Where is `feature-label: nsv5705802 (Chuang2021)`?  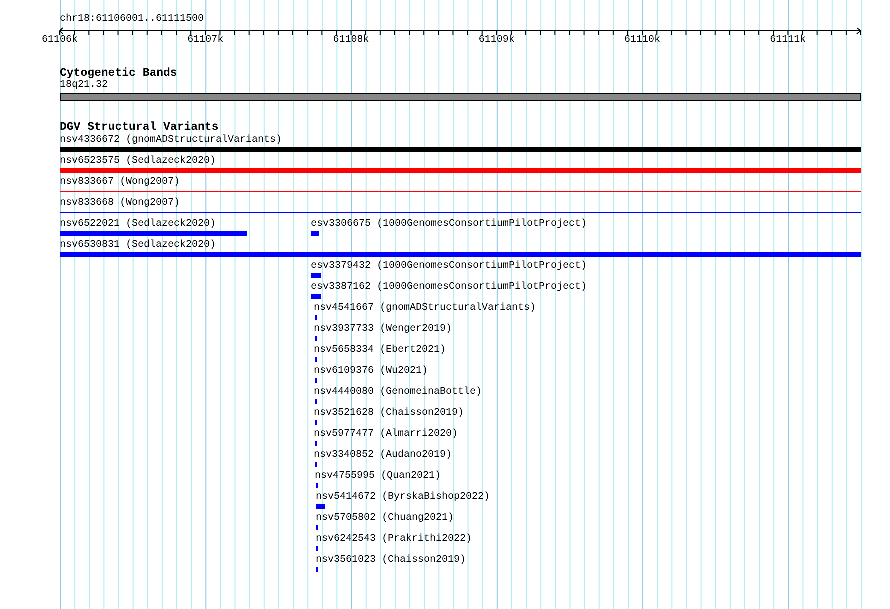 feature-label: nsv5705802 (Chuang2021) is located at coordinates (385, 518).